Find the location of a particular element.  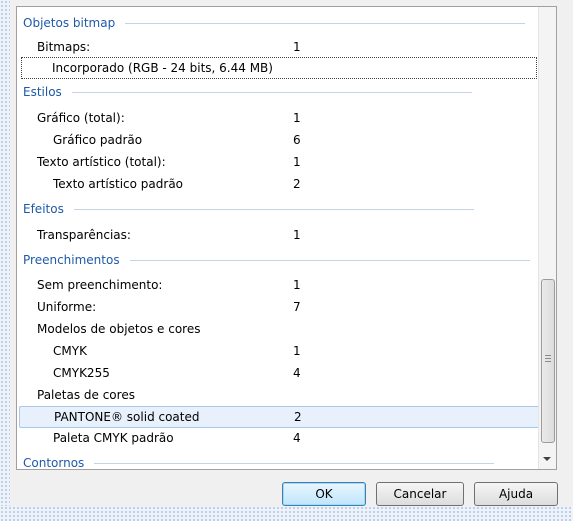

section-title: Contornos is located at coordinates (54, 462).